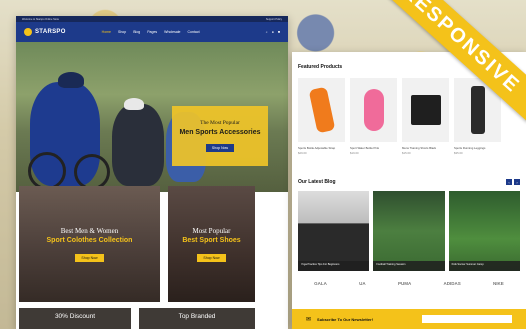 This screenshot has width=526, height=329. What do you see at coordinates (172, 32) in the screenshot?
I see `nav-wholesale: Wholesale` at bounding box center [172, 32].